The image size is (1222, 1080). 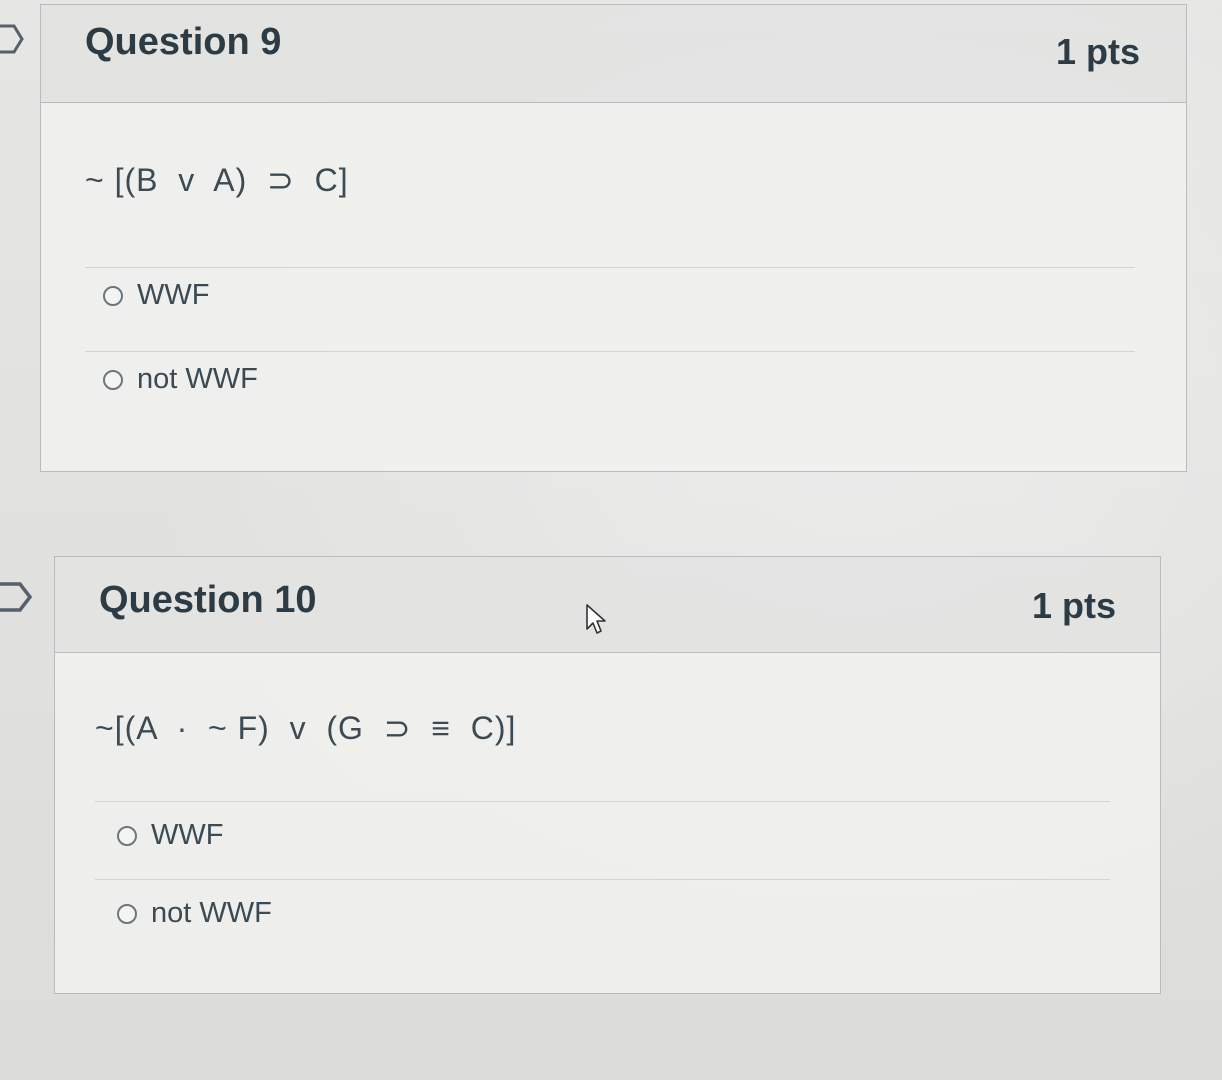 I want to click on question-10-points: 1 pts, so click(x=1073, y=605).